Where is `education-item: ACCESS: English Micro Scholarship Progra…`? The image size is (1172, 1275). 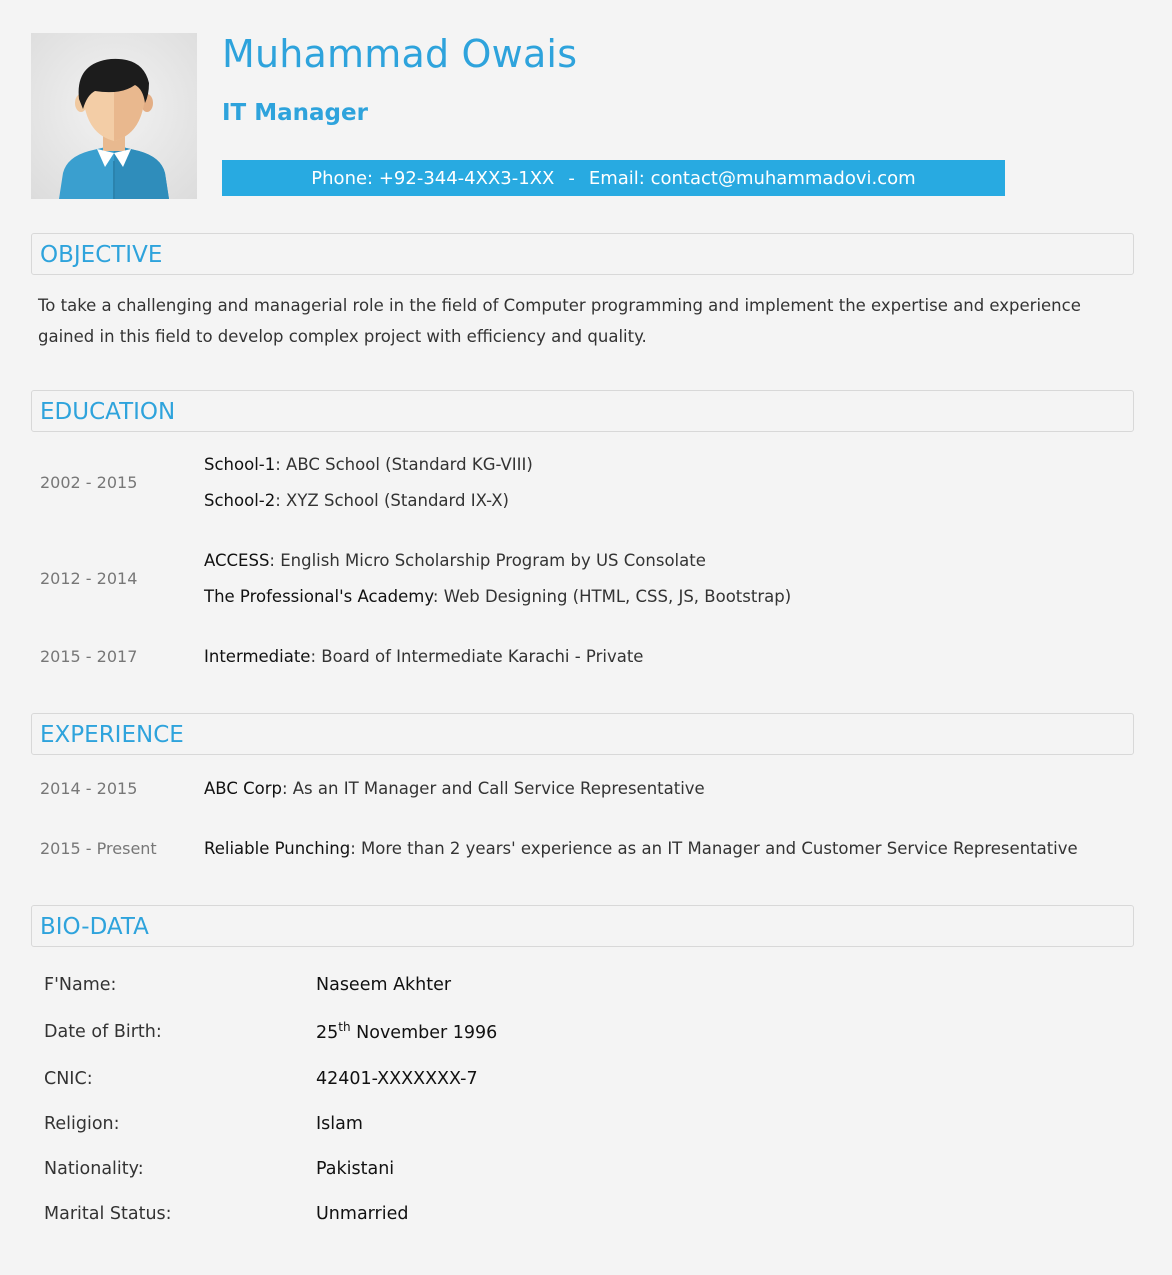
education-item: ACCESS: English Micro Scholarship Progra… is located at coordinates (455, 560).